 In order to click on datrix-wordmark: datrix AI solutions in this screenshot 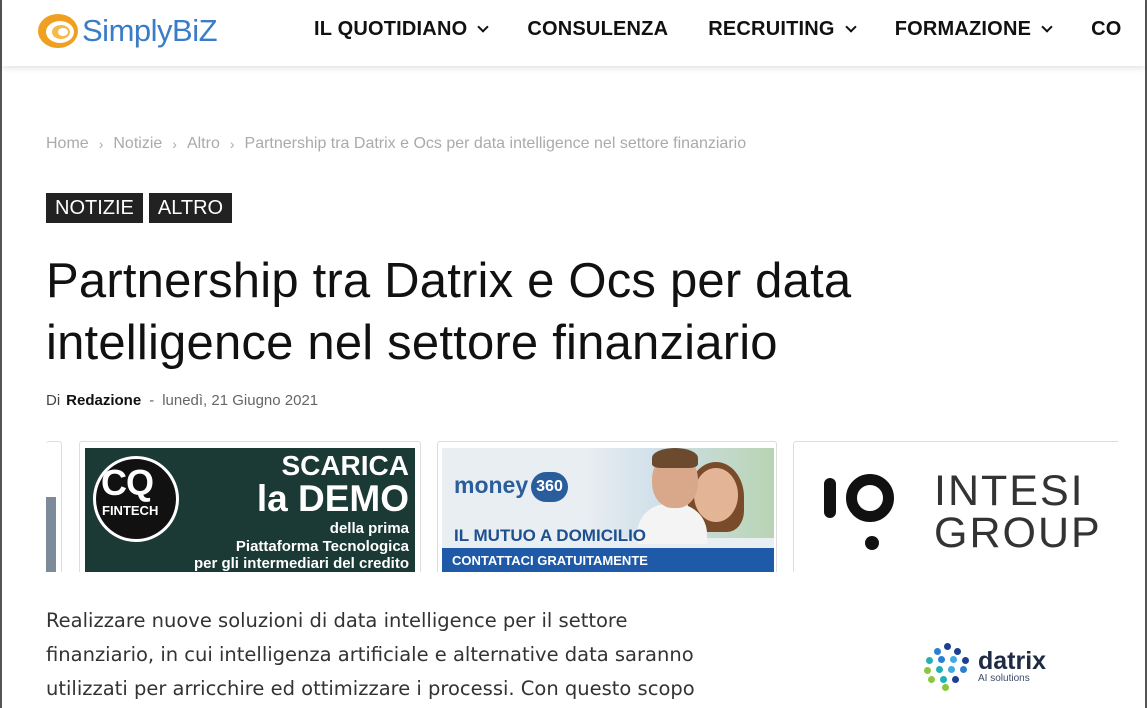, I will do `click(1012, 665)`.